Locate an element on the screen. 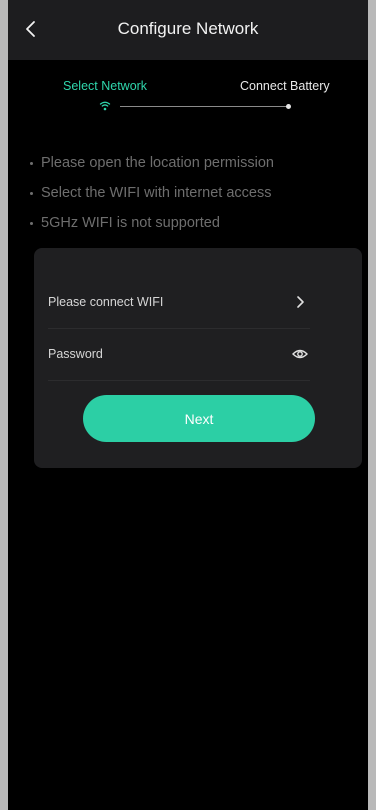 This screenshot has width=376, height=810. tip-item: Please open the location permission is located at coordinates (193, 163).